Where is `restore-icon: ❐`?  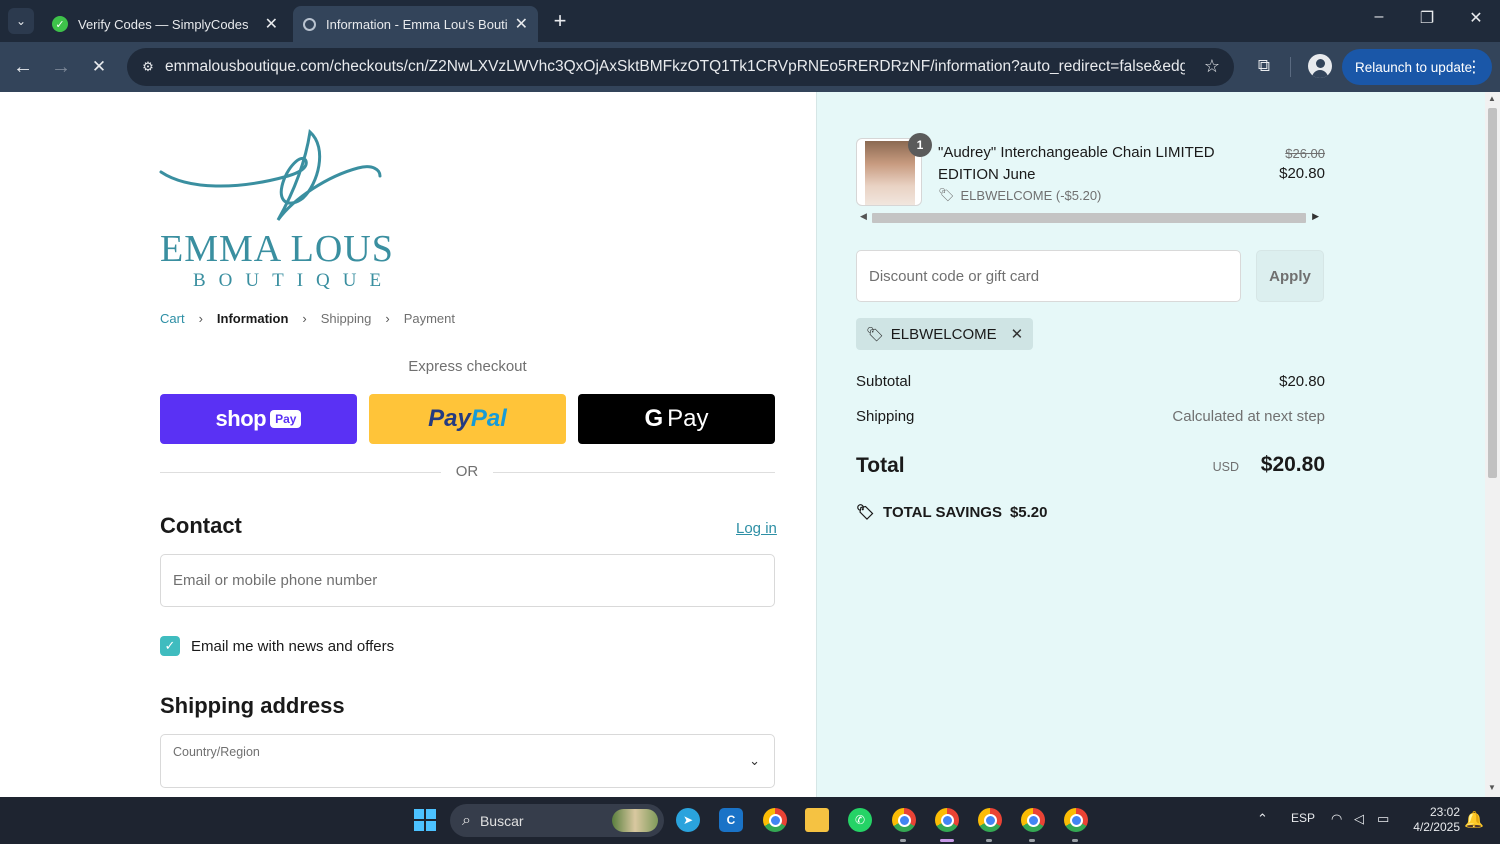
restore-icon: ❐ is located at coordinates (1427, 18).